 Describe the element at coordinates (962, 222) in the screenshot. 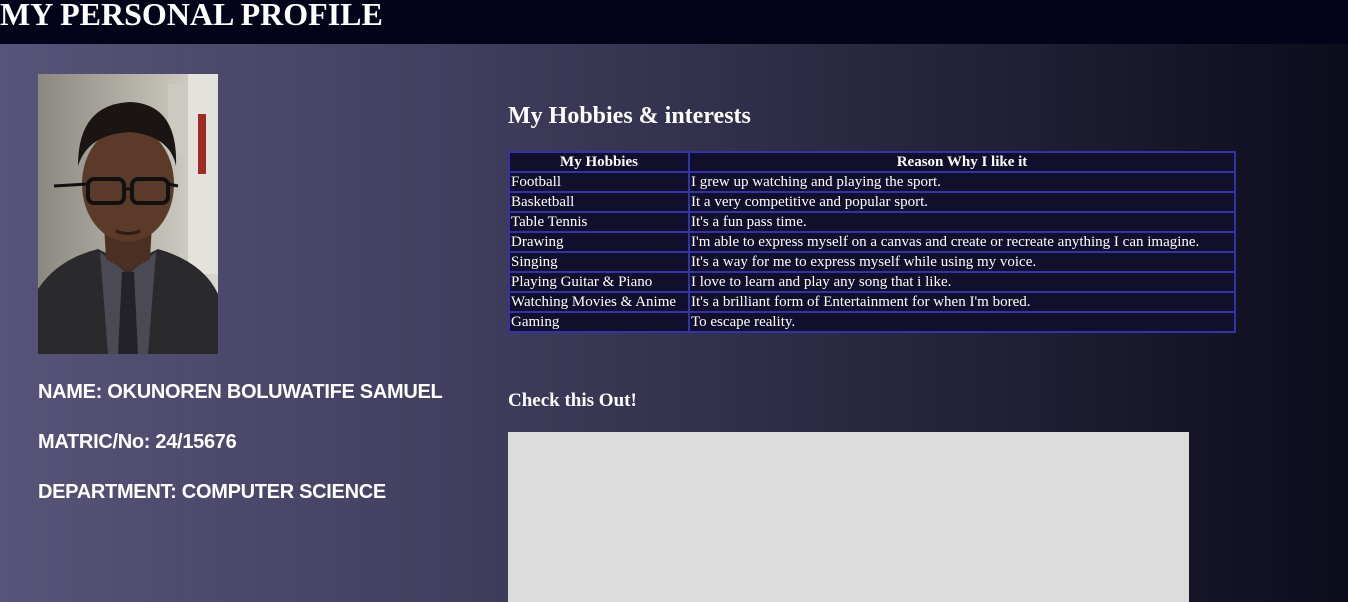

I see `reason-cell: It's a fun pass time.` at that location.